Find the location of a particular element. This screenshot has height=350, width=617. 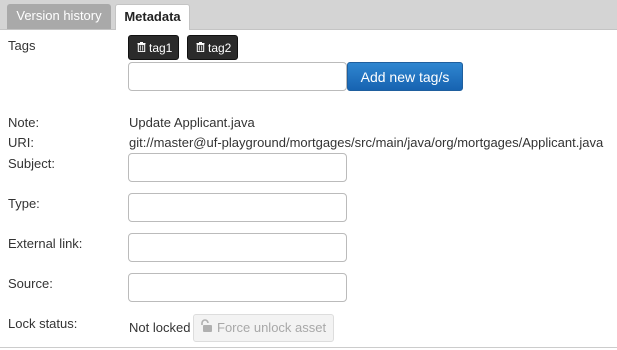

tag-button-tag1: tag1 is located at coordinates (154, 48).